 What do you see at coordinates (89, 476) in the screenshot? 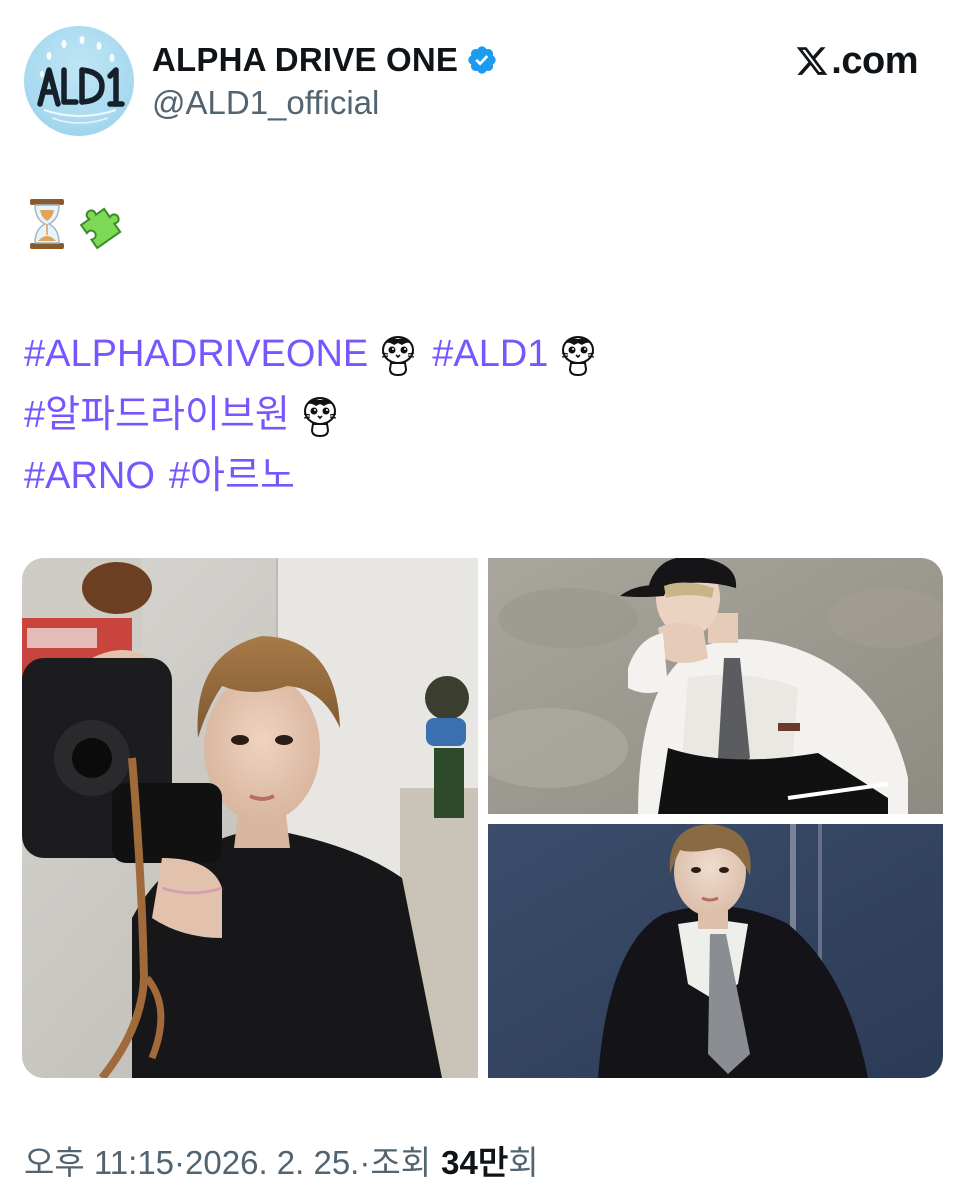
I see `hashtag-arno: #ARNO` at bounding box center [89, 476].